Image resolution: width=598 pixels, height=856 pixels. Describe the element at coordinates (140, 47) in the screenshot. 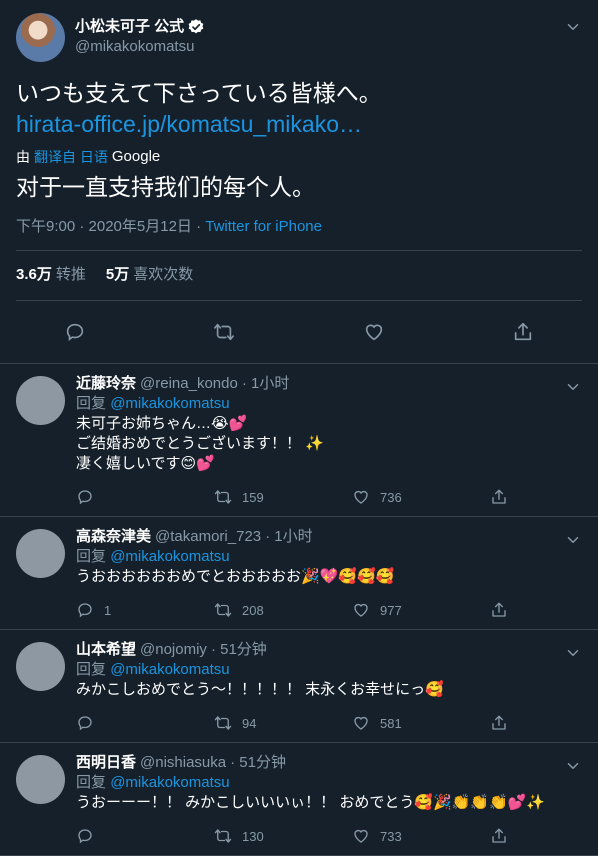

I see `author-handle: @mikakokomatsu` at that location.